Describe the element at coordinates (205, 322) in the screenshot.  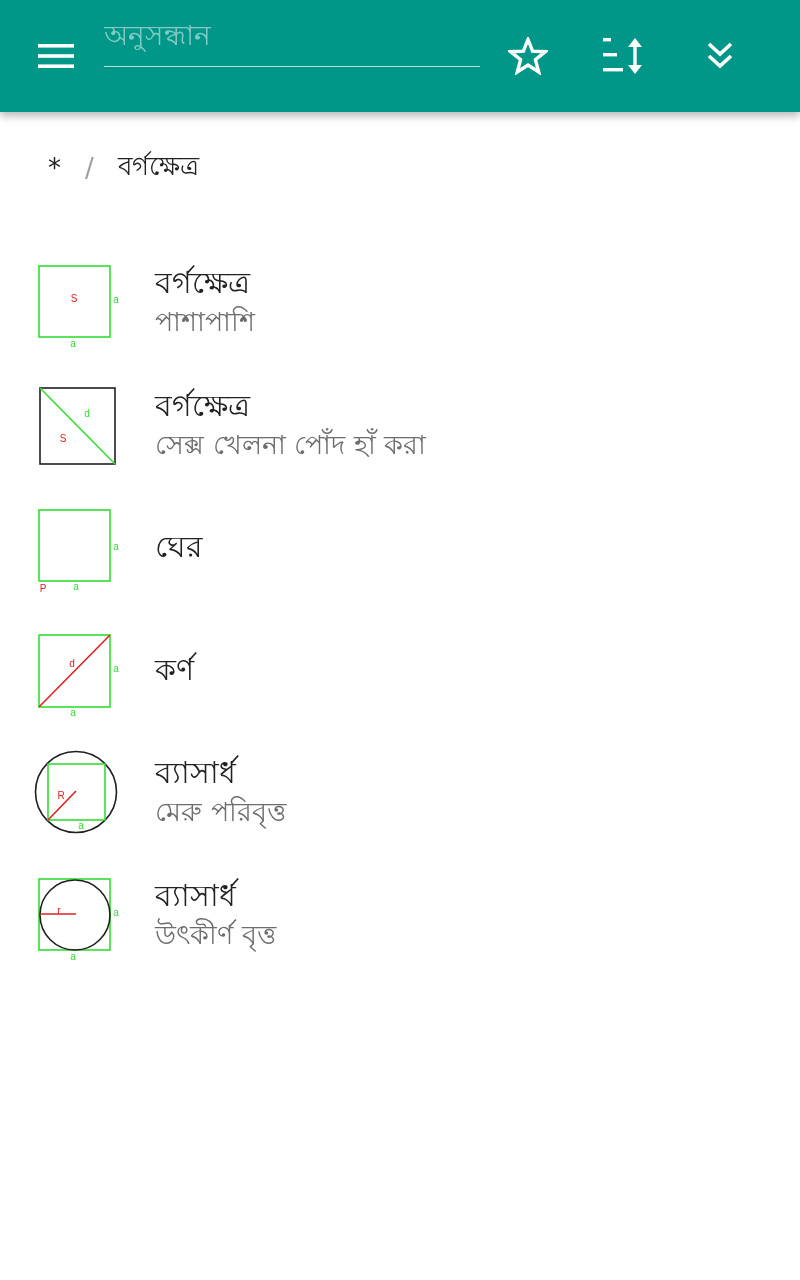
I see `item-subtitle: পাশাপাশি` at that location.